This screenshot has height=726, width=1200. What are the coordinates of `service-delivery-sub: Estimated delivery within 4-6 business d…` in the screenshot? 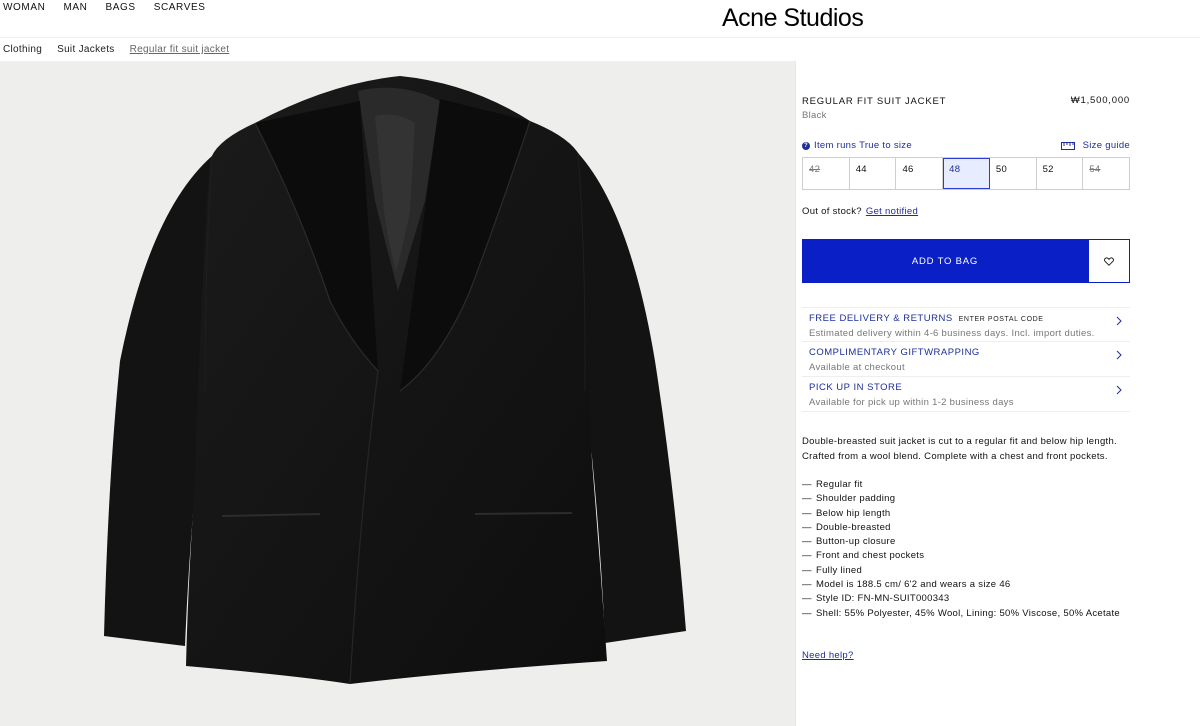 It's located at (952, 333).